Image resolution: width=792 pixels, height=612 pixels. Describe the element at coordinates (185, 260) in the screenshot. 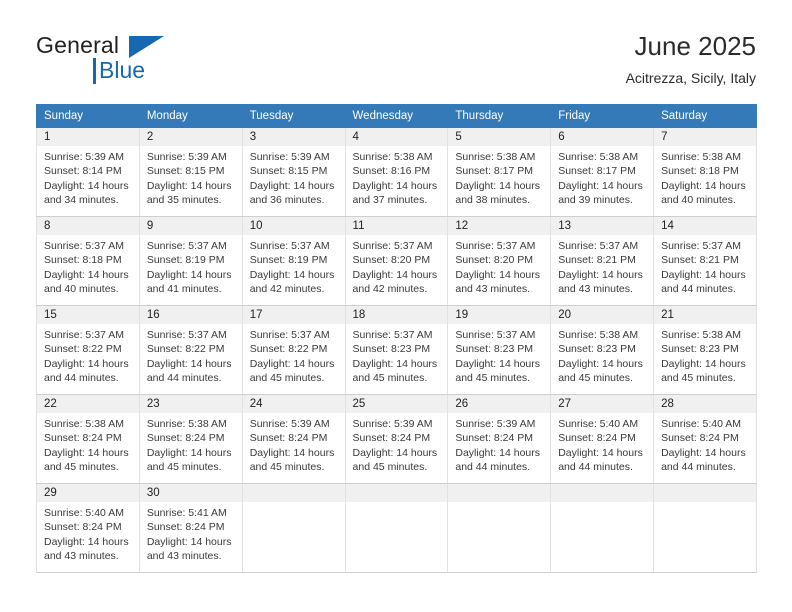

I see `sunset-time: Sunset: 8:19 PM` at that location.